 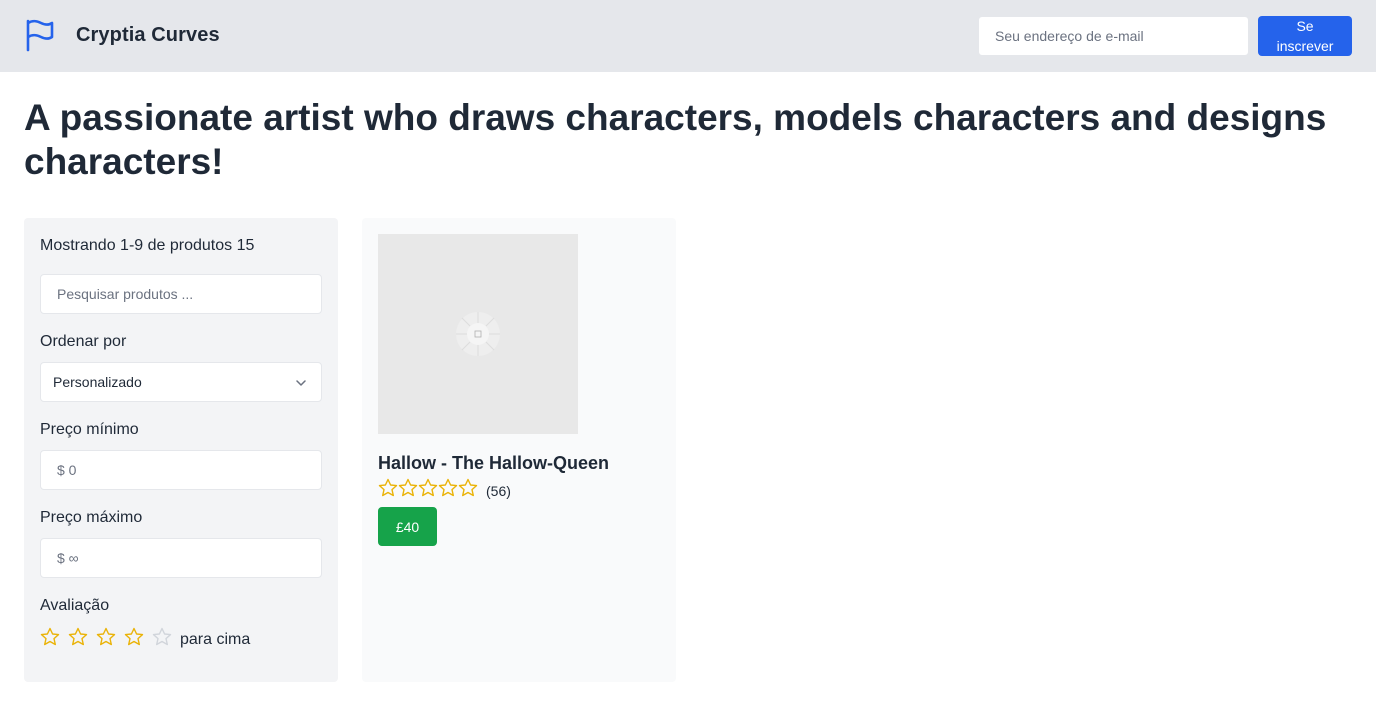 What do you see at coordinates (407, 526) in the screenshot?
I see `price-button: £40` at bounding box center [407, 526].